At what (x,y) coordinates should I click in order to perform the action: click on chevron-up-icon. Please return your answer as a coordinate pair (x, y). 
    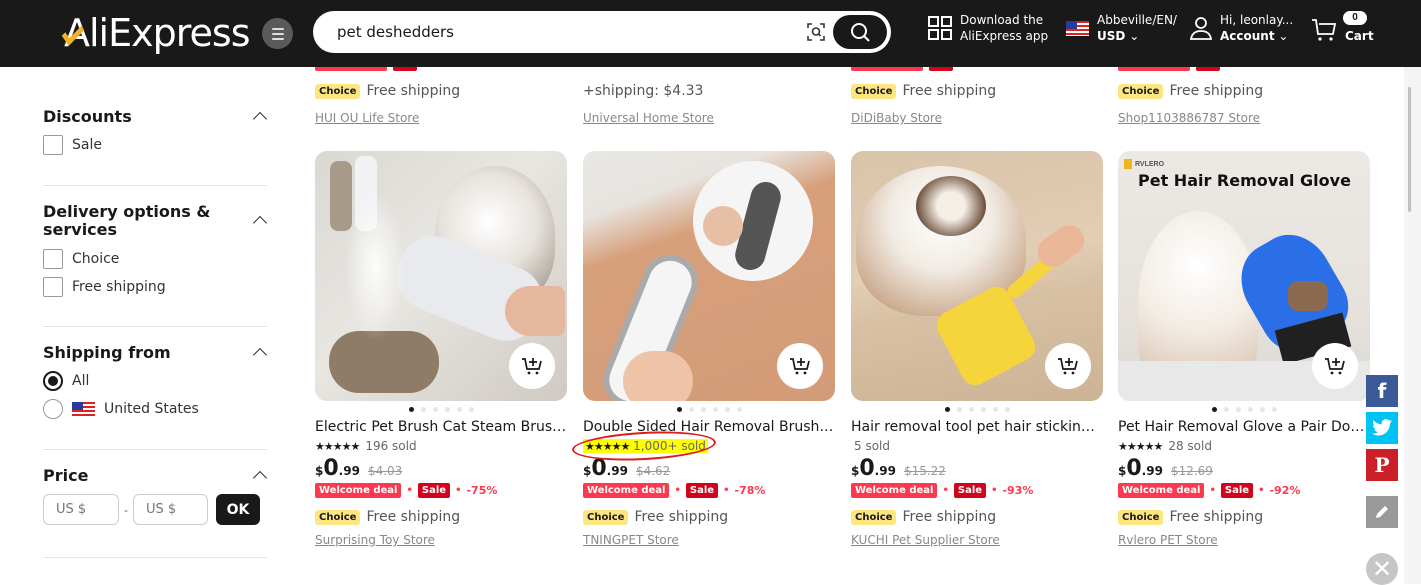
    Looking at the image, I should click on (260, 223).